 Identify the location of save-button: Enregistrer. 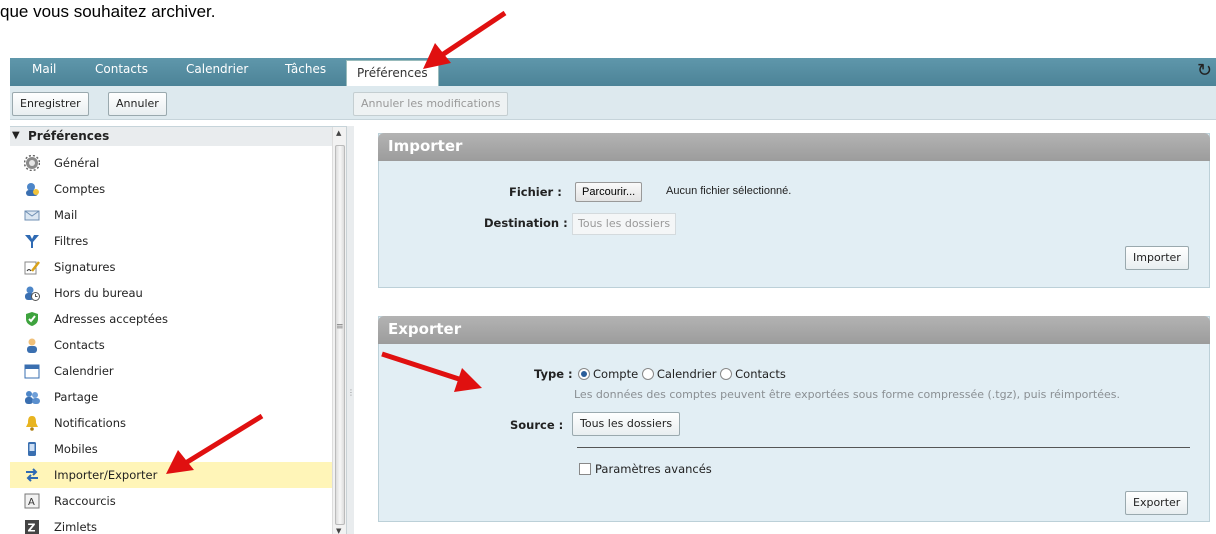
(50, 104).